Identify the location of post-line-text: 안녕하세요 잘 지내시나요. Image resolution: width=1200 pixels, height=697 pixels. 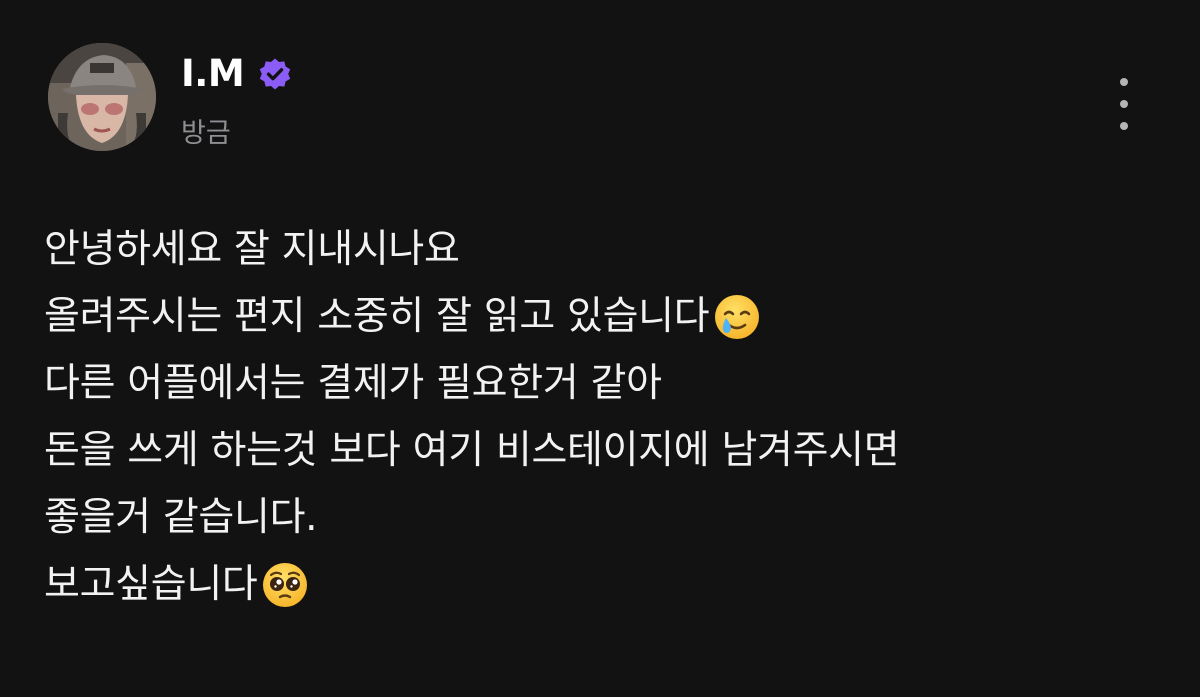
(252, 249).